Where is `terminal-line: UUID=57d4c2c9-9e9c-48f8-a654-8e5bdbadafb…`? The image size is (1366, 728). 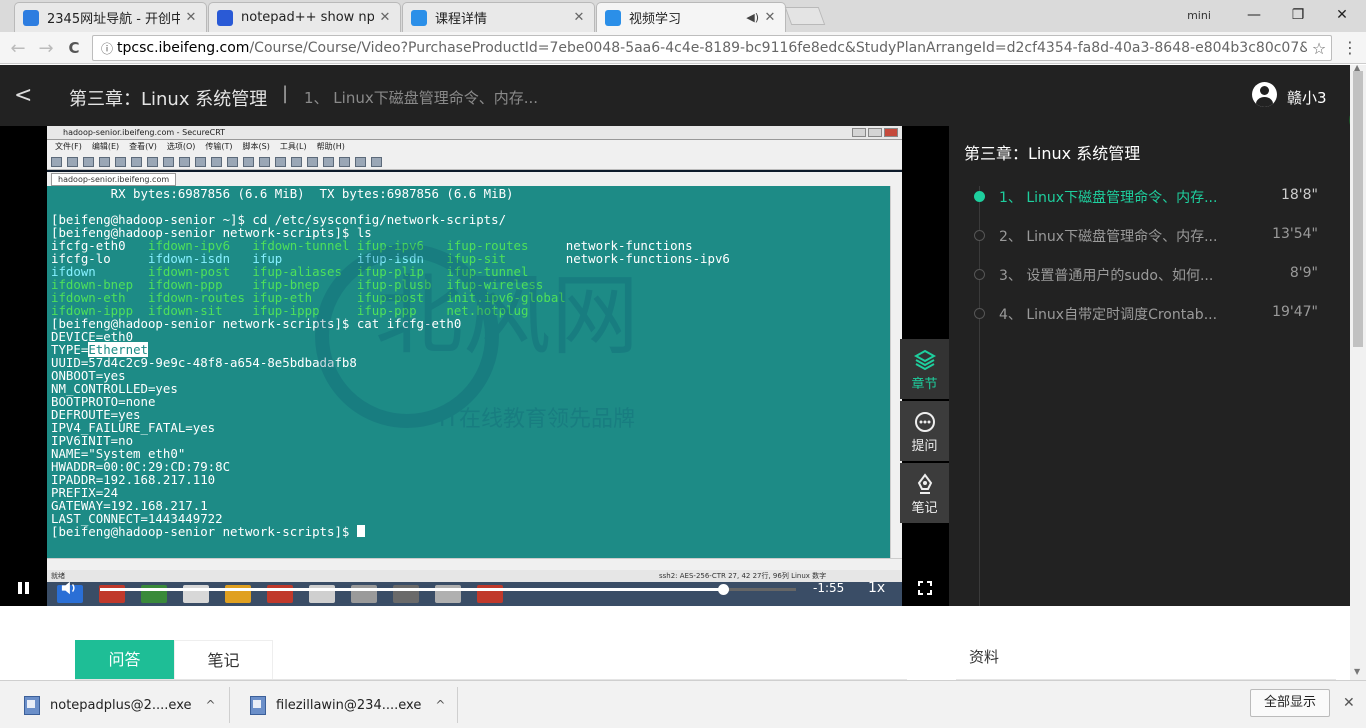 terminal-line: UUID=57d4c2c9-9e9c-48f8-a654-8e5bdbadafb… is located at coordinates (204, 362).